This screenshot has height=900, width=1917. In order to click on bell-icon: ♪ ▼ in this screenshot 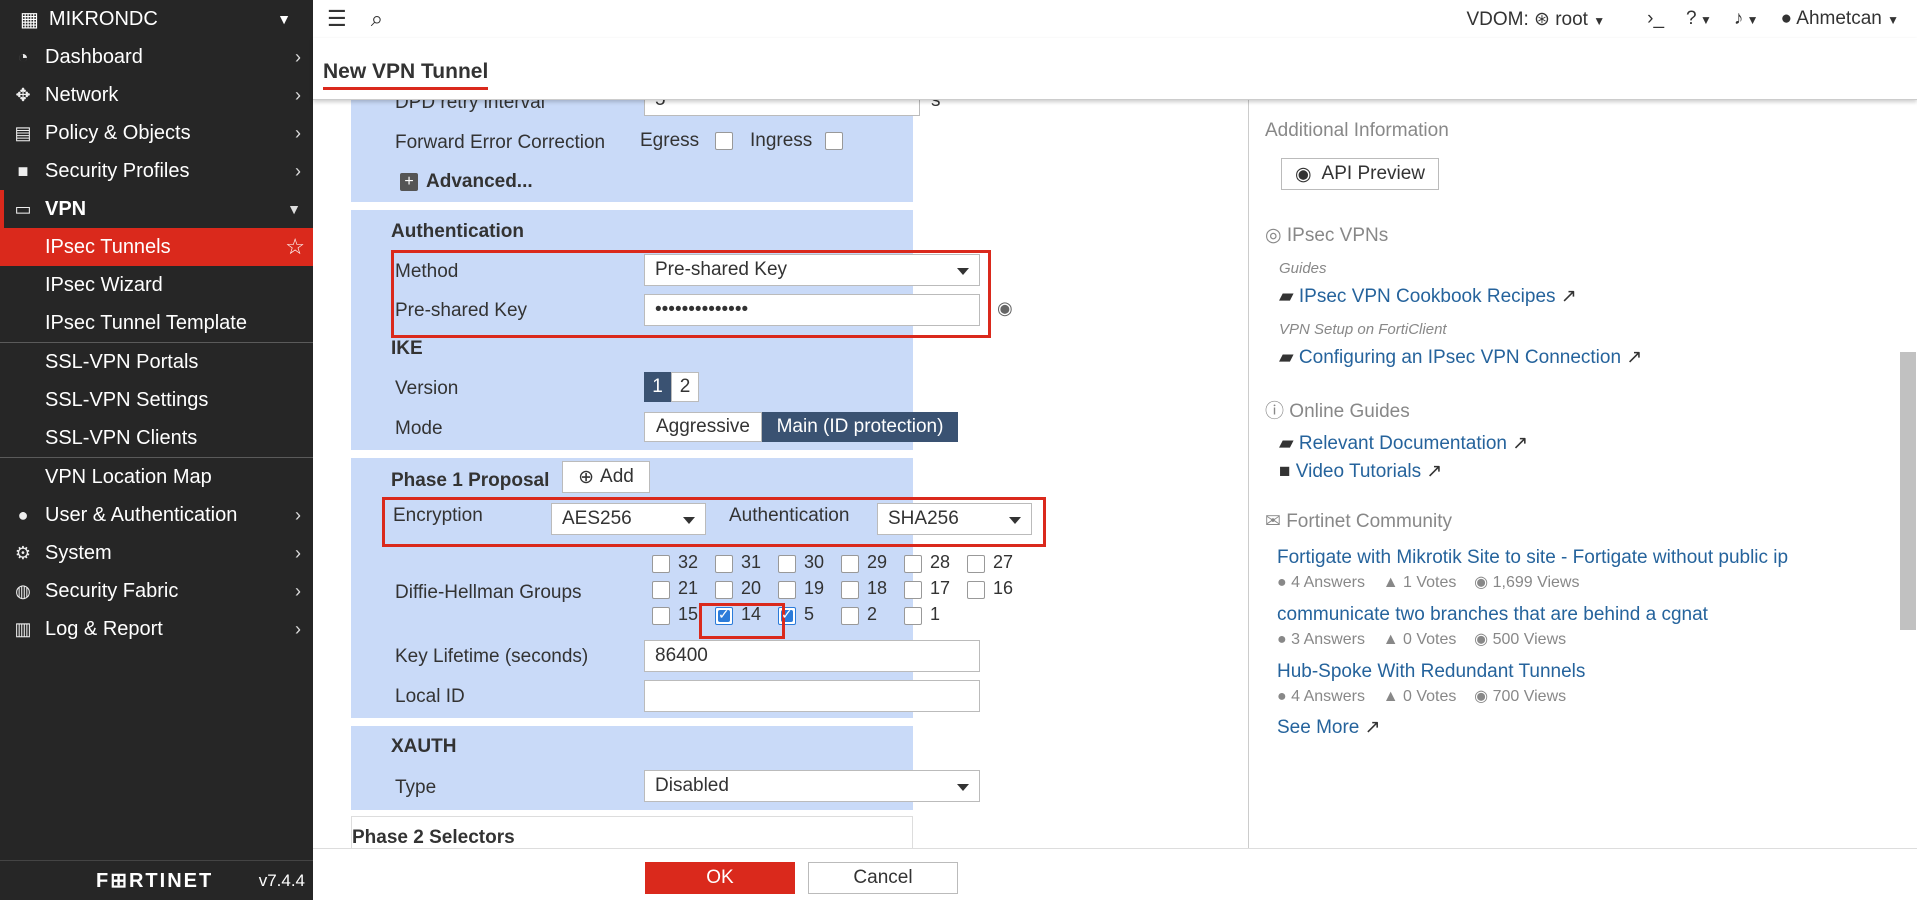, I will do `click(1746, 19)`.